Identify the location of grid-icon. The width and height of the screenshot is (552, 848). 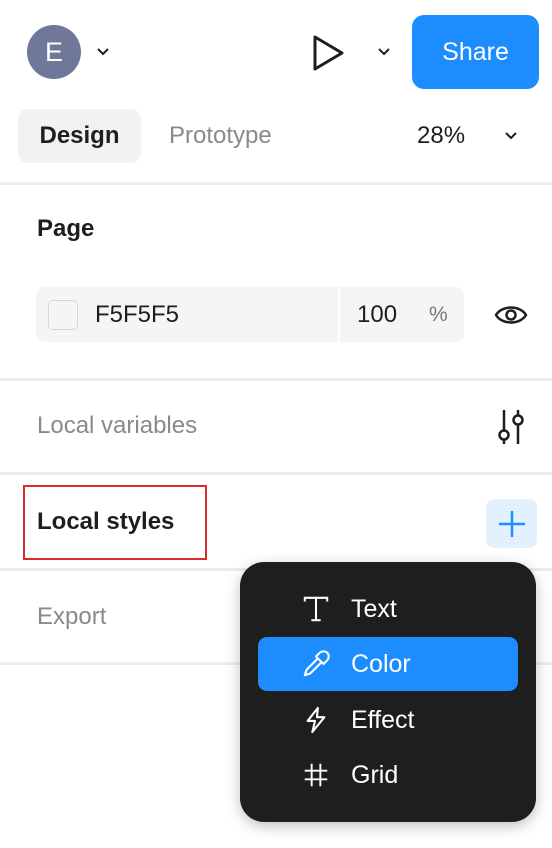
(316, 775).